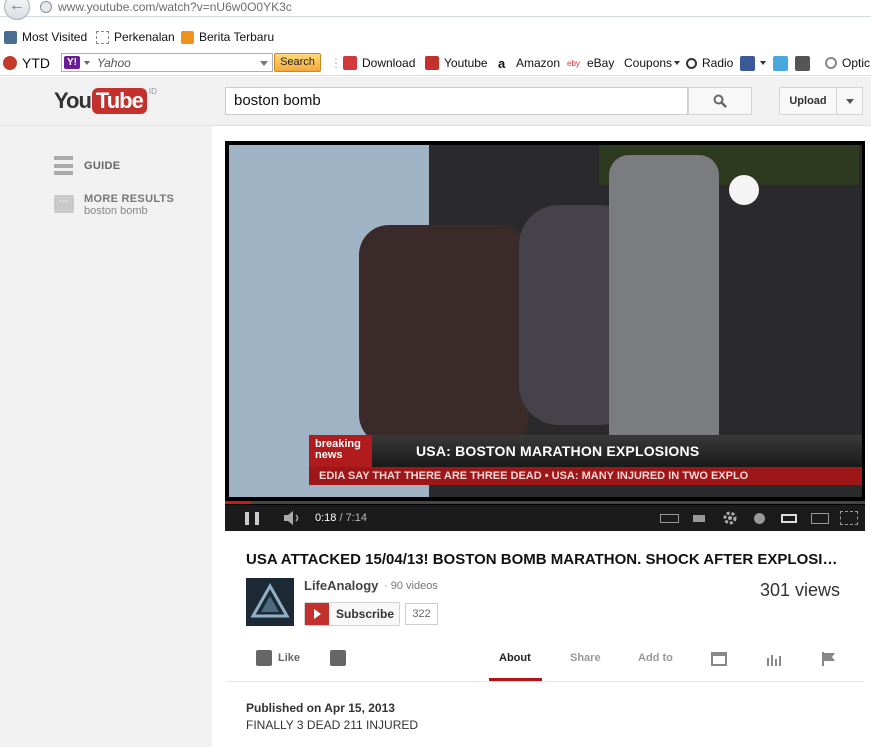  What do you see at coordinates (10, 63) in the screenshot?
I see `ytd-icon` at bounding box center [10, 63].